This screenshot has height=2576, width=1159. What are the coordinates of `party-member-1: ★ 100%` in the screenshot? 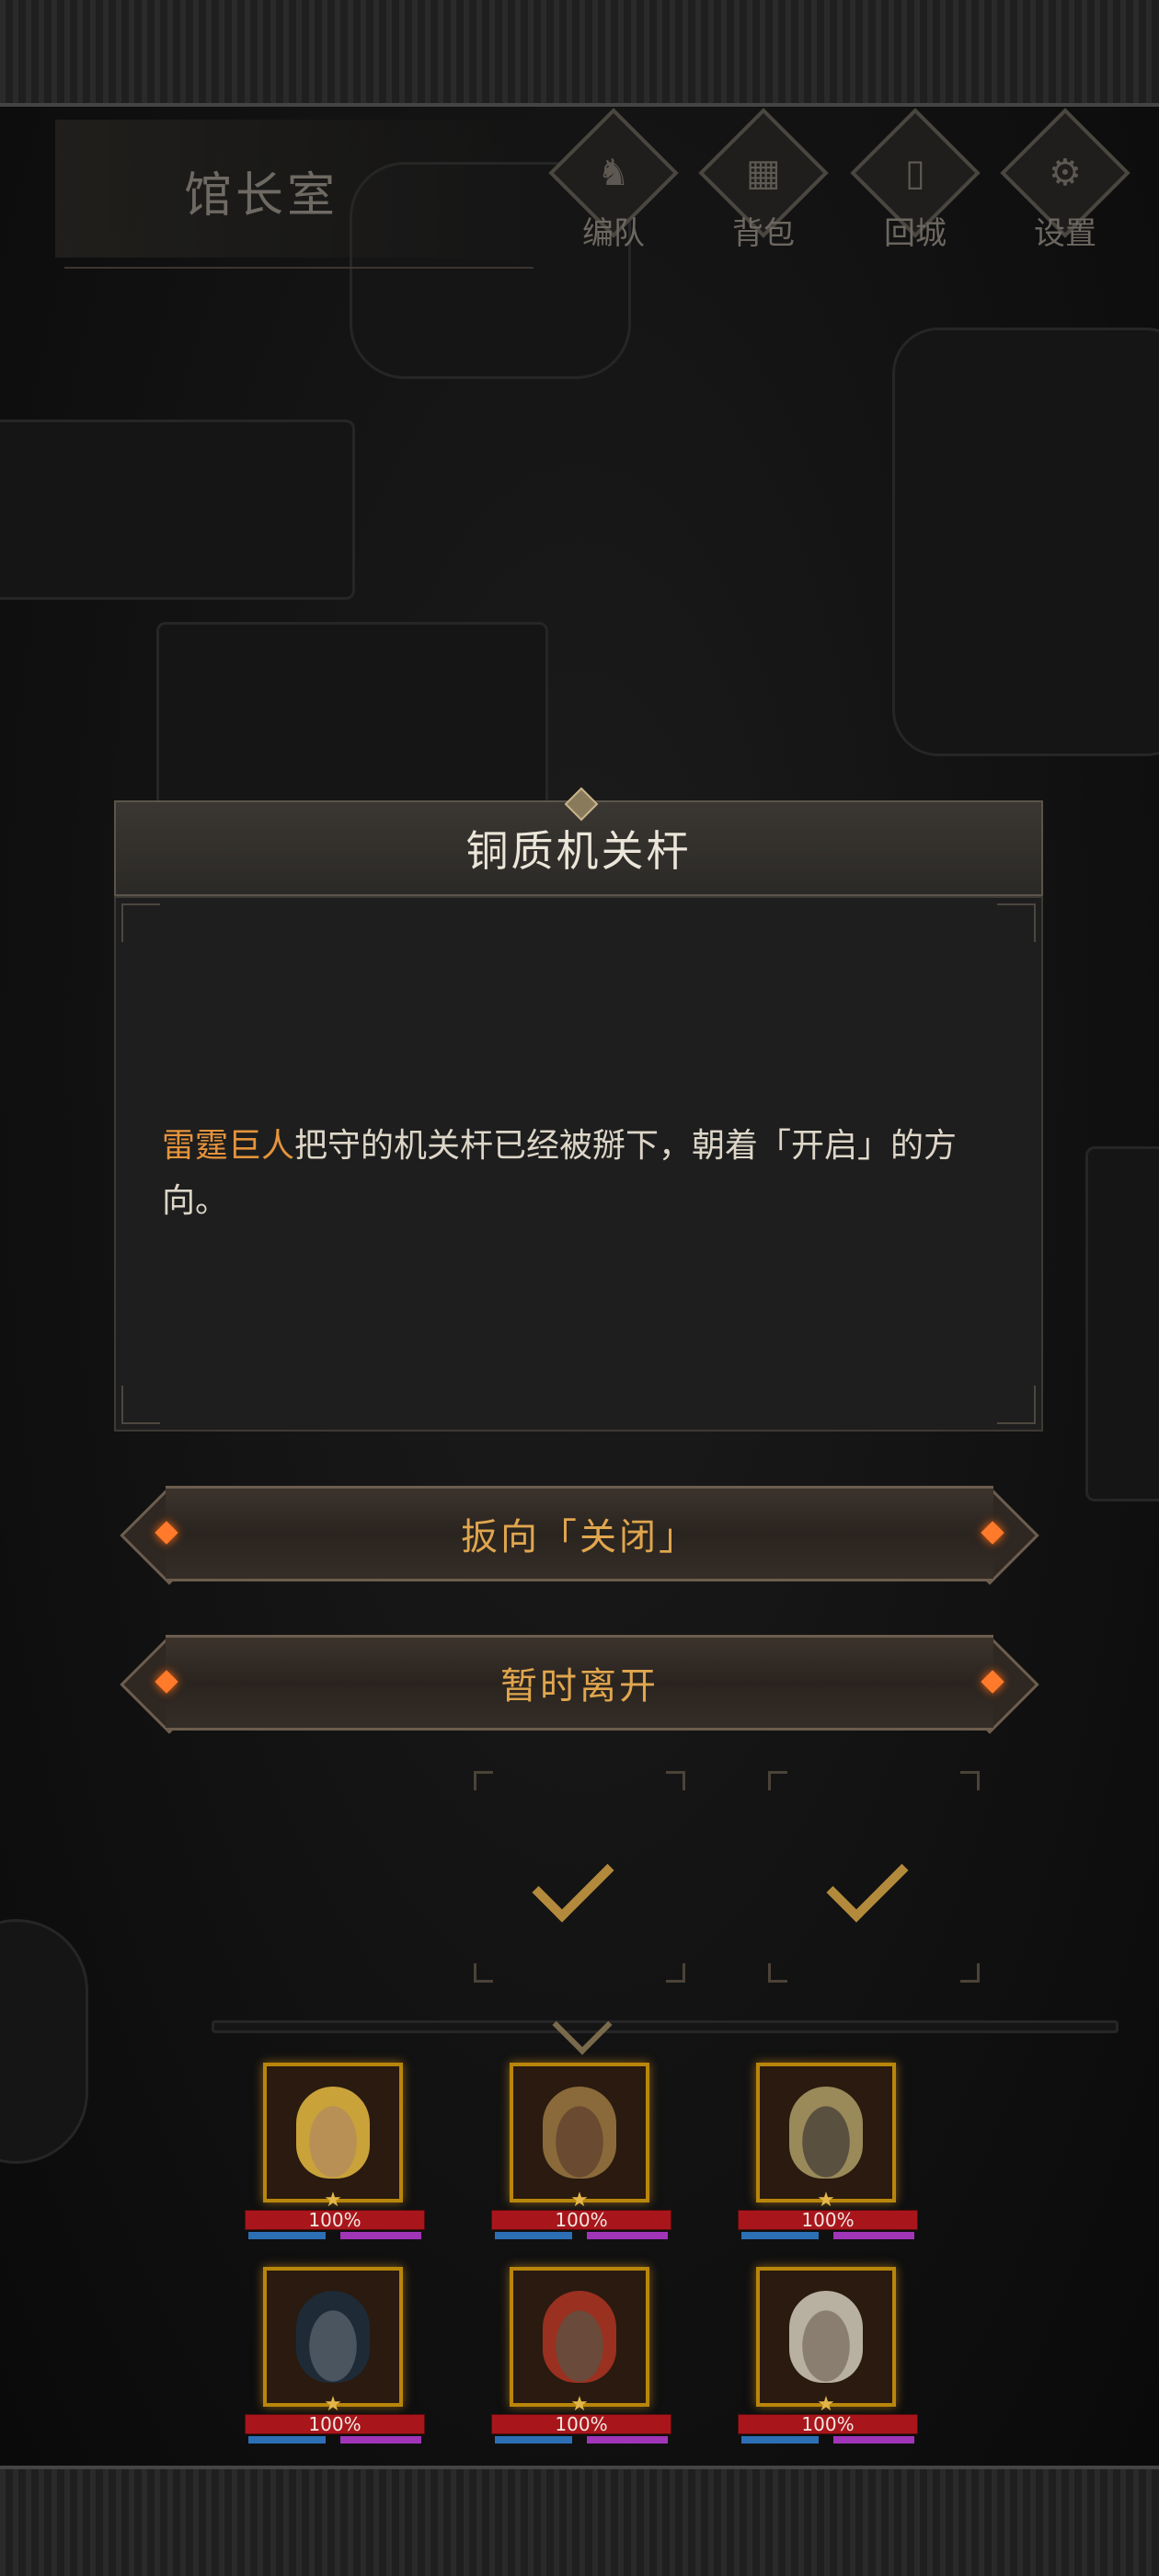 It's located at (337, 2155).